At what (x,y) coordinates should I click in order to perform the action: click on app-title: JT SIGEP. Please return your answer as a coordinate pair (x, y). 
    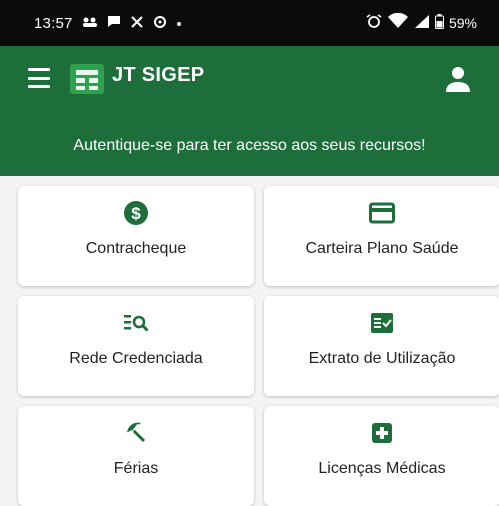
    Looking at the image, I should click on (158, 75).